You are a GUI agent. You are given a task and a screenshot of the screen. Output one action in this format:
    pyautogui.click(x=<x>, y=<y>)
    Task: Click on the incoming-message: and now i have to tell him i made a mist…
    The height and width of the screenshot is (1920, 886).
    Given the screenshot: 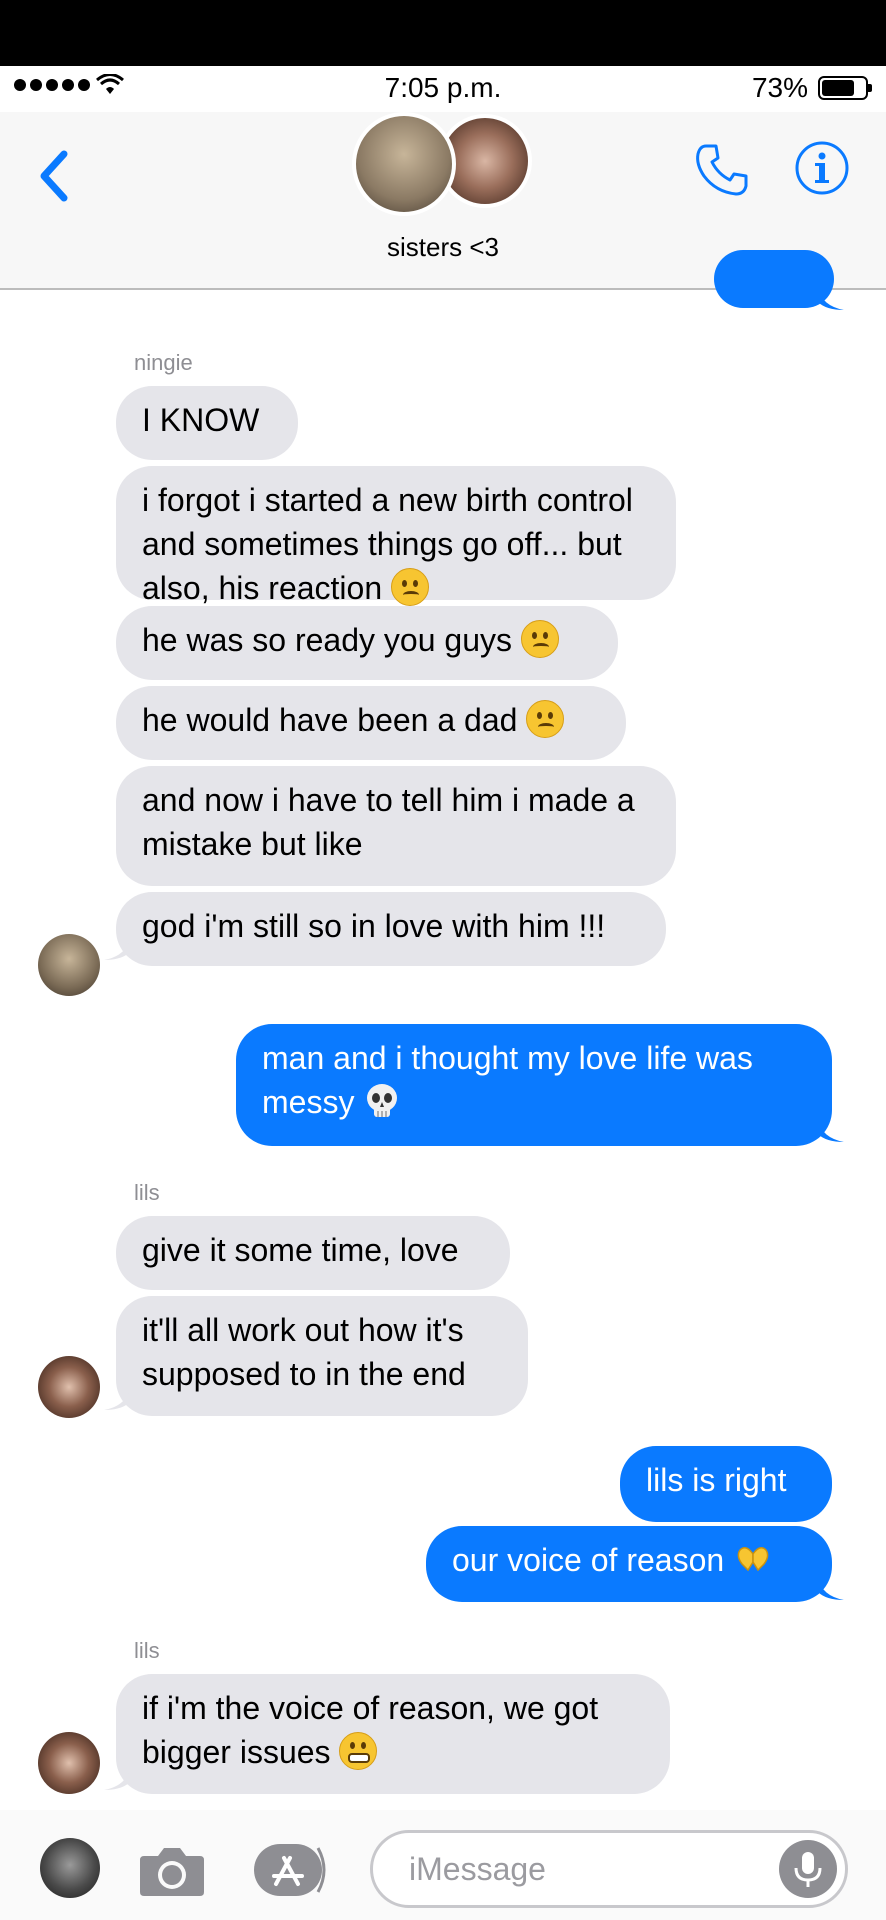 What is the action you would take?
    pyautogui.click(x=396, y=826)
    